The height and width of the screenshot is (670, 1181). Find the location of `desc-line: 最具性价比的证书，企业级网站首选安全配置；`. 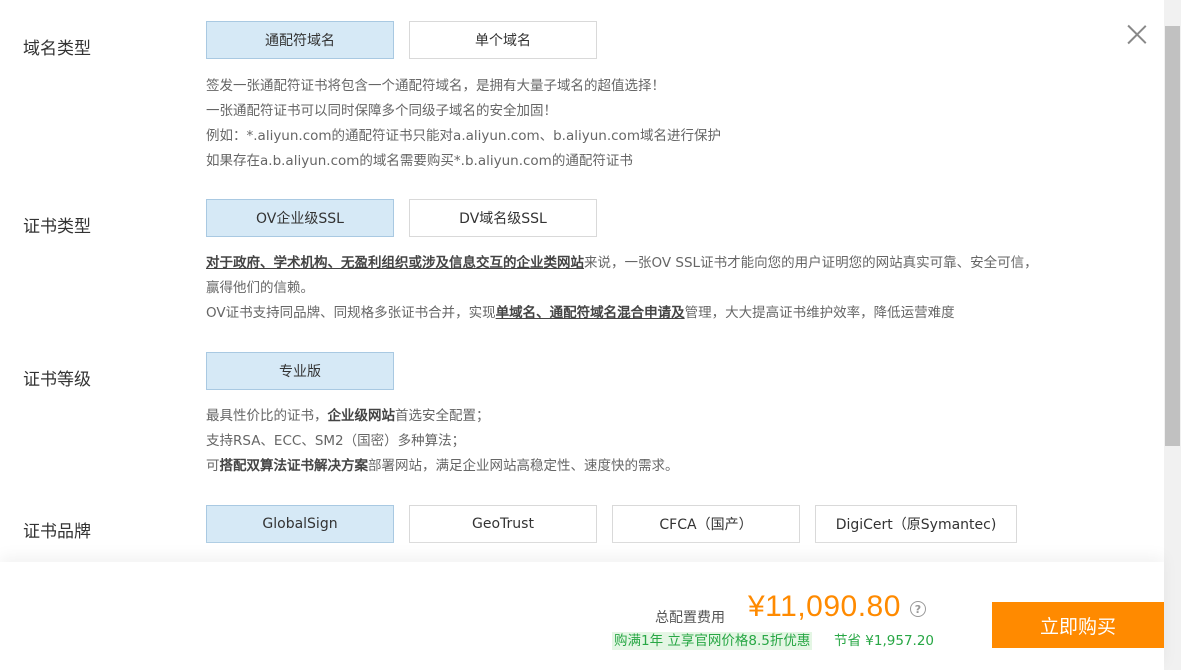

desc-line: 最具性价比的证书，企业级网站首选安全配置； is located at coordinates (668, 416).